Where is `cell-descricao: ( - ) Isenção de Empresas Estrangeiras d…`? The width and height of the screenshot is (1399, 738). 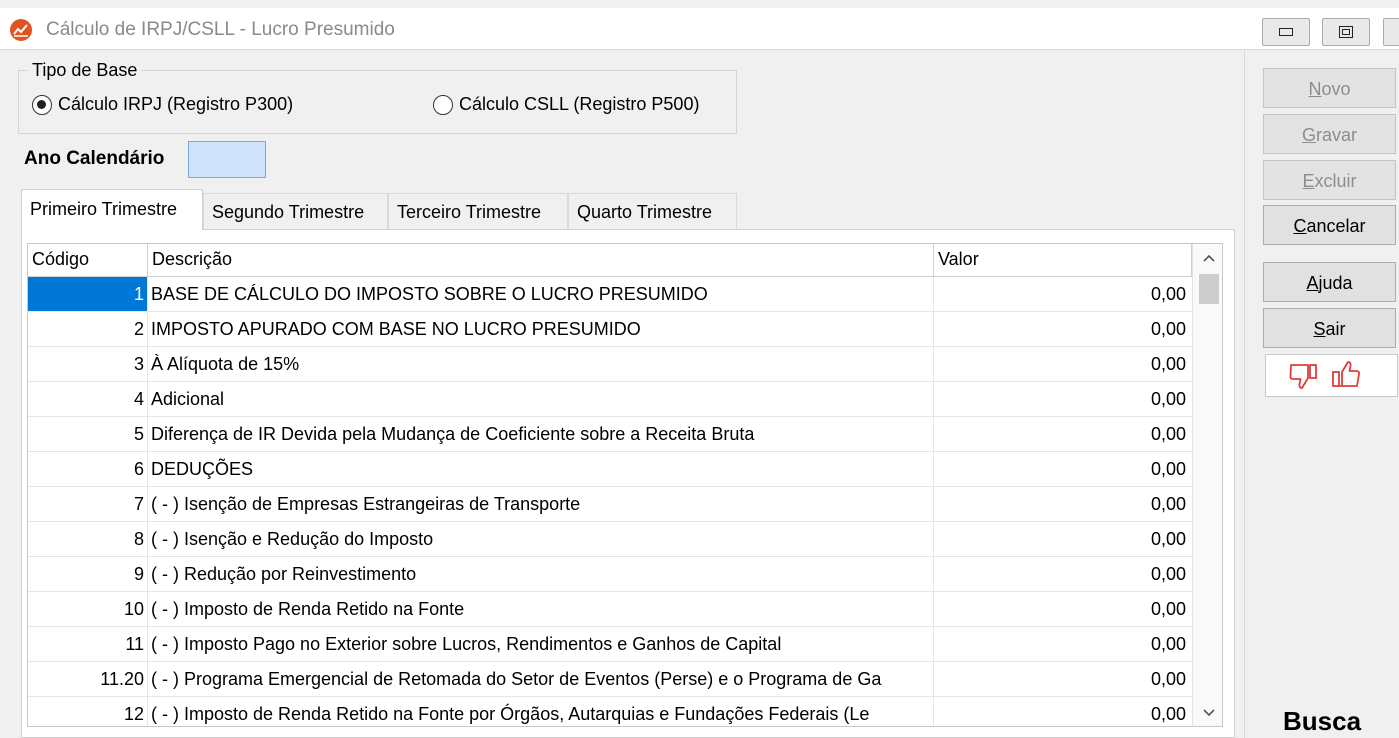
cell-descricao: ( - ) Isenção de Empresas Estrangeiras d… is located at coordinates (541, 504).